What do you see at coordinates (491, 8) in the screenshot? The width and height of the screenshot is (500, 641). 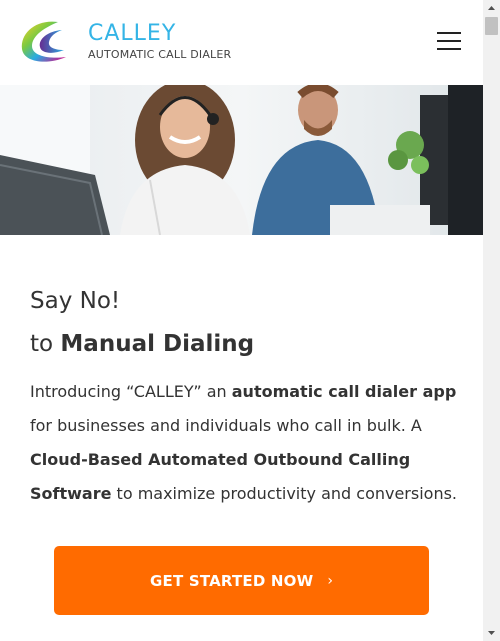 I see `scroll-up-arrow-icon` at bounding box center [491, 8].